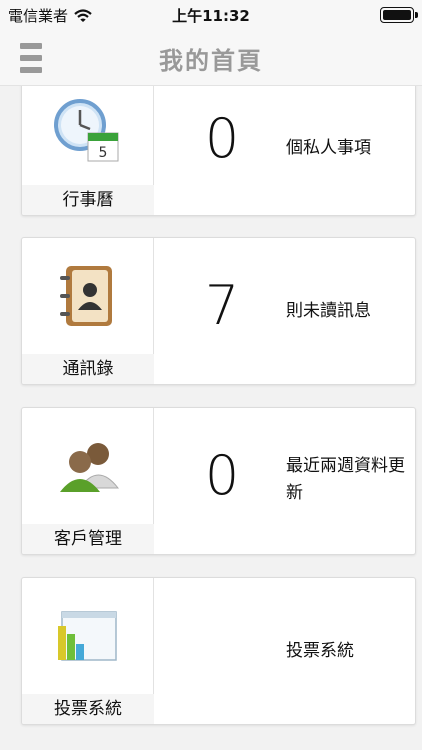 The width and height of the screenshot is (422, 750). Describe the element at coordinates (211, 61) in the screenshot. I see `page-title: 我的首頁` at that location.